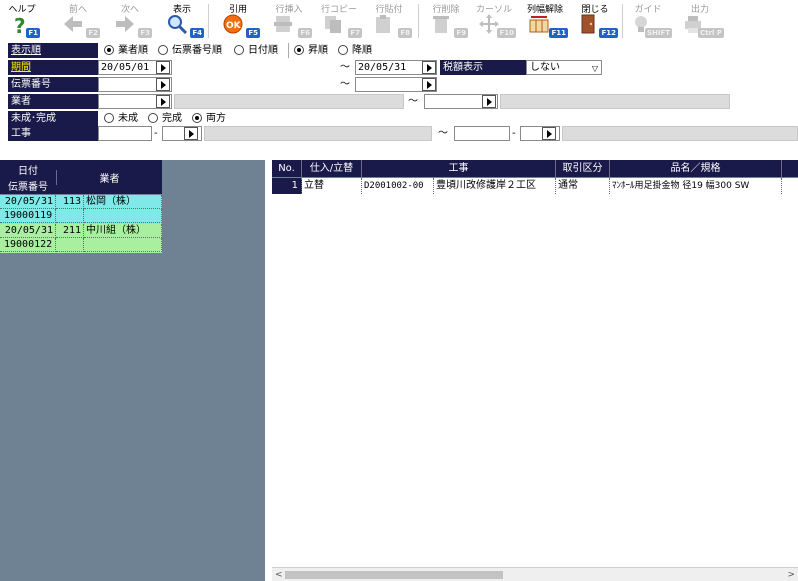  Describe the element at coordinates (318, 50) in the screenshot. I see `sort-option-asc: 昇順` at that location.